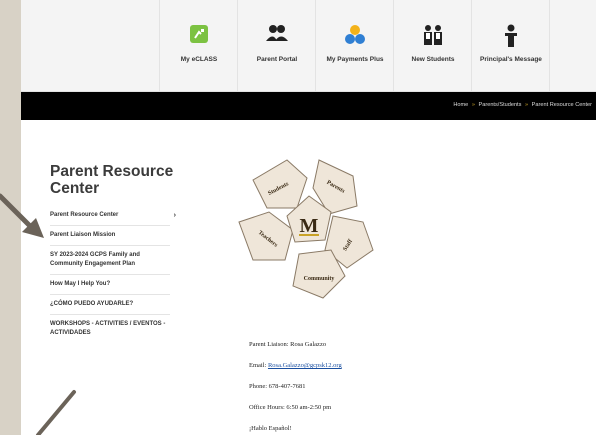 Image resolution: width=596 pixels, height=435 pixels. Describe the element at coordinates (22, 215) in the screenshot. I see `arrow-pointing-to-sidebar-icon` at that location.